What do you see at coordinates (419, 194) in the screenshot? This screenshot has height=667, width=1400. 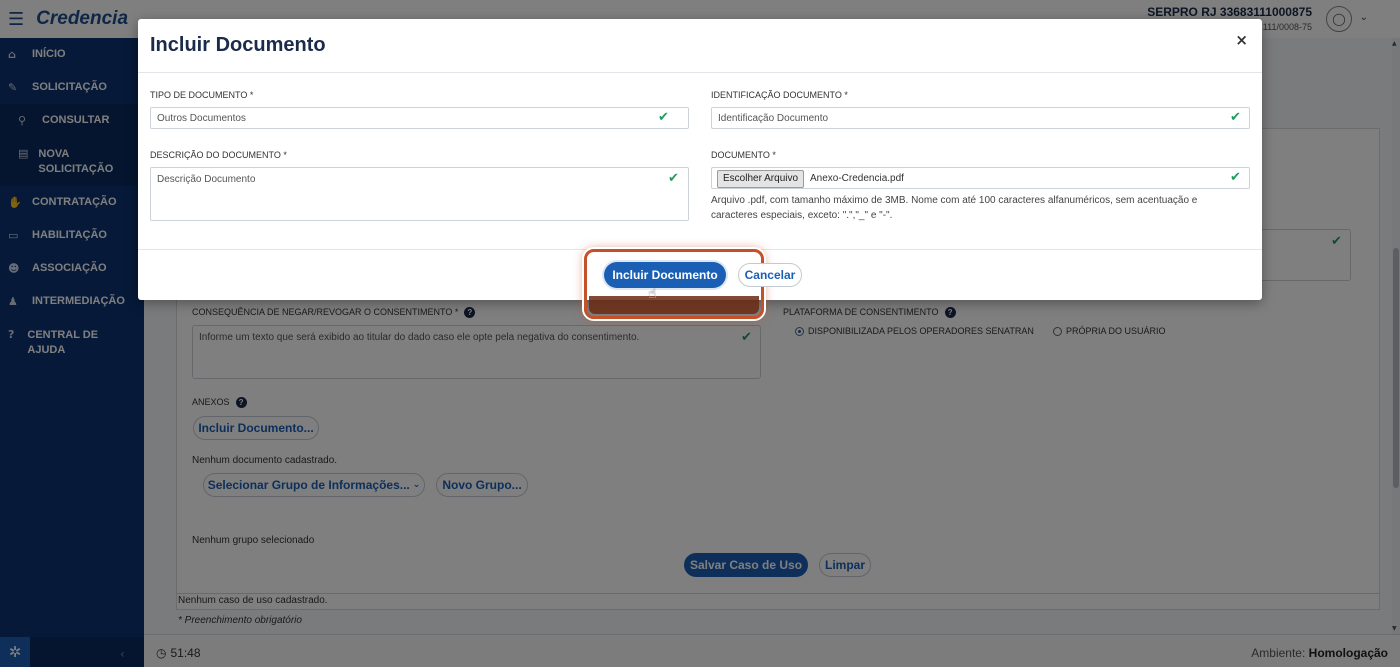 I see `description-textarea: Descrição Documento` at bounding box center [419, 194].